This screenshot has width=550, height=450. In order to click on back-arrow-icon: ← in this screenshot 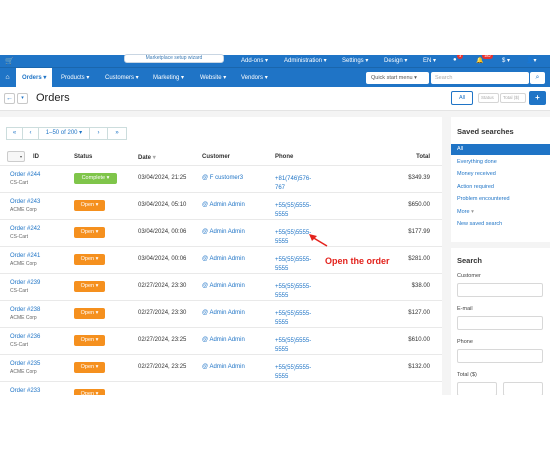, I will do `click(9, 98)`.